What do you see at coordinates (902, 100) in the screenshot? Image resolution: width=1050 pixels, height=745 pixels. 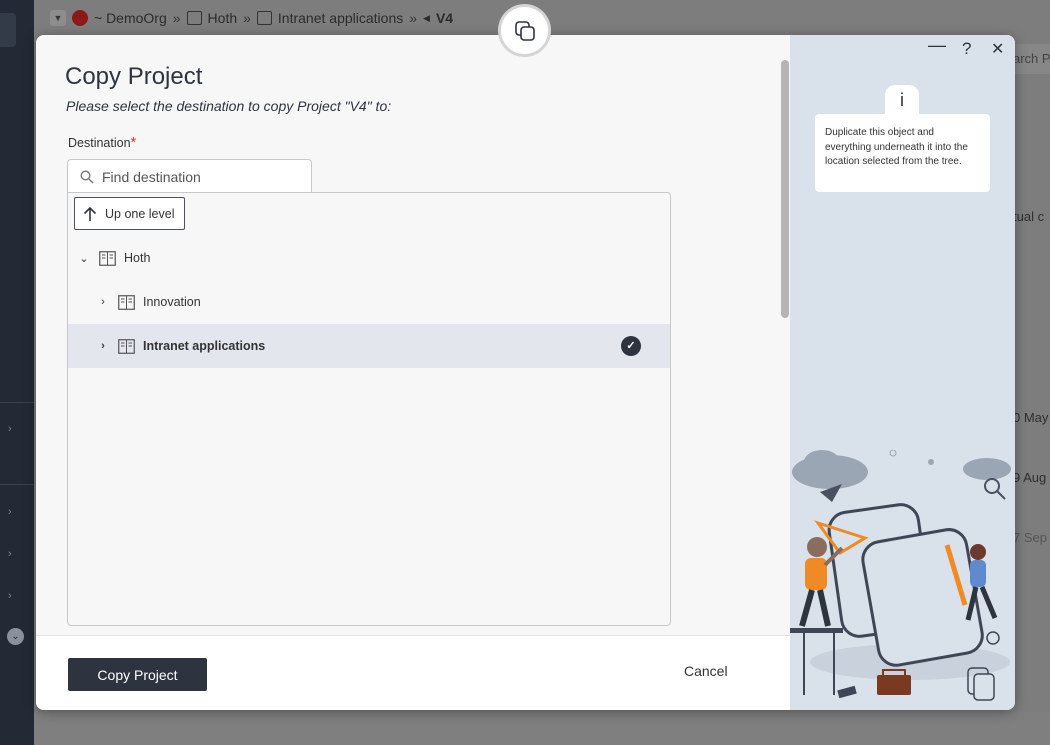 I see `info-icon: i` at bounding box center [902, 100].